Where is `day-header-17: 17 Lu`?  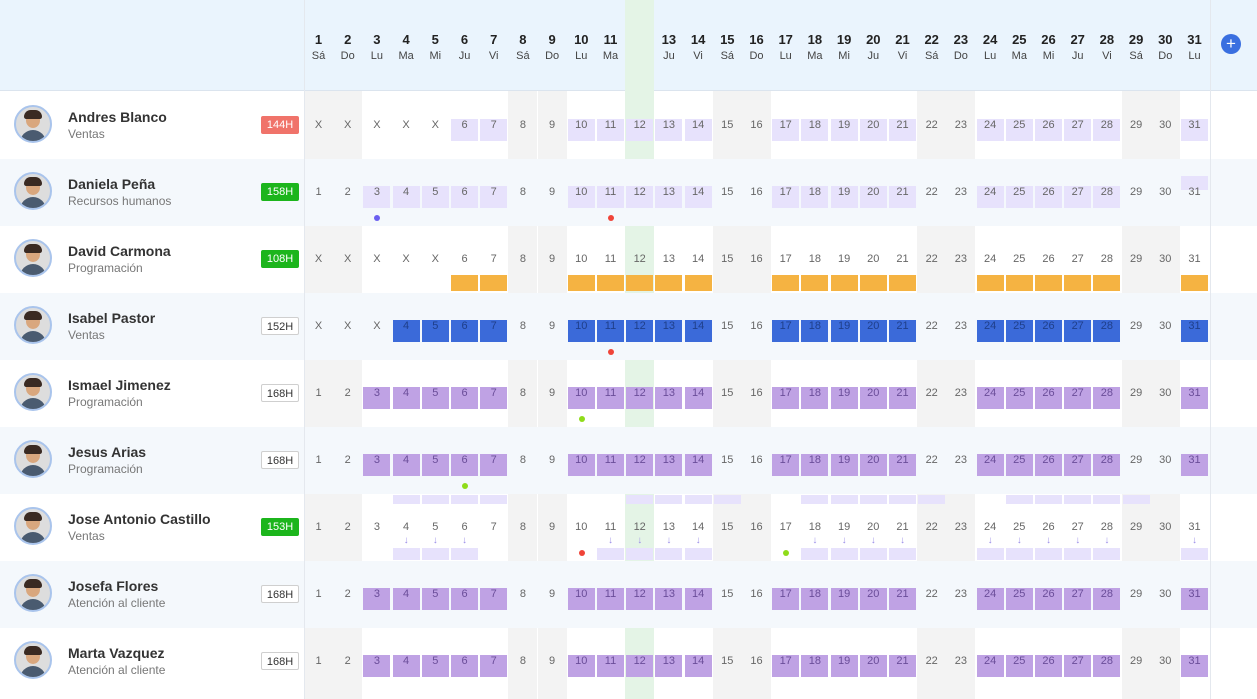 day-header-17: 17 Lu is located at coordinates (785, 45).